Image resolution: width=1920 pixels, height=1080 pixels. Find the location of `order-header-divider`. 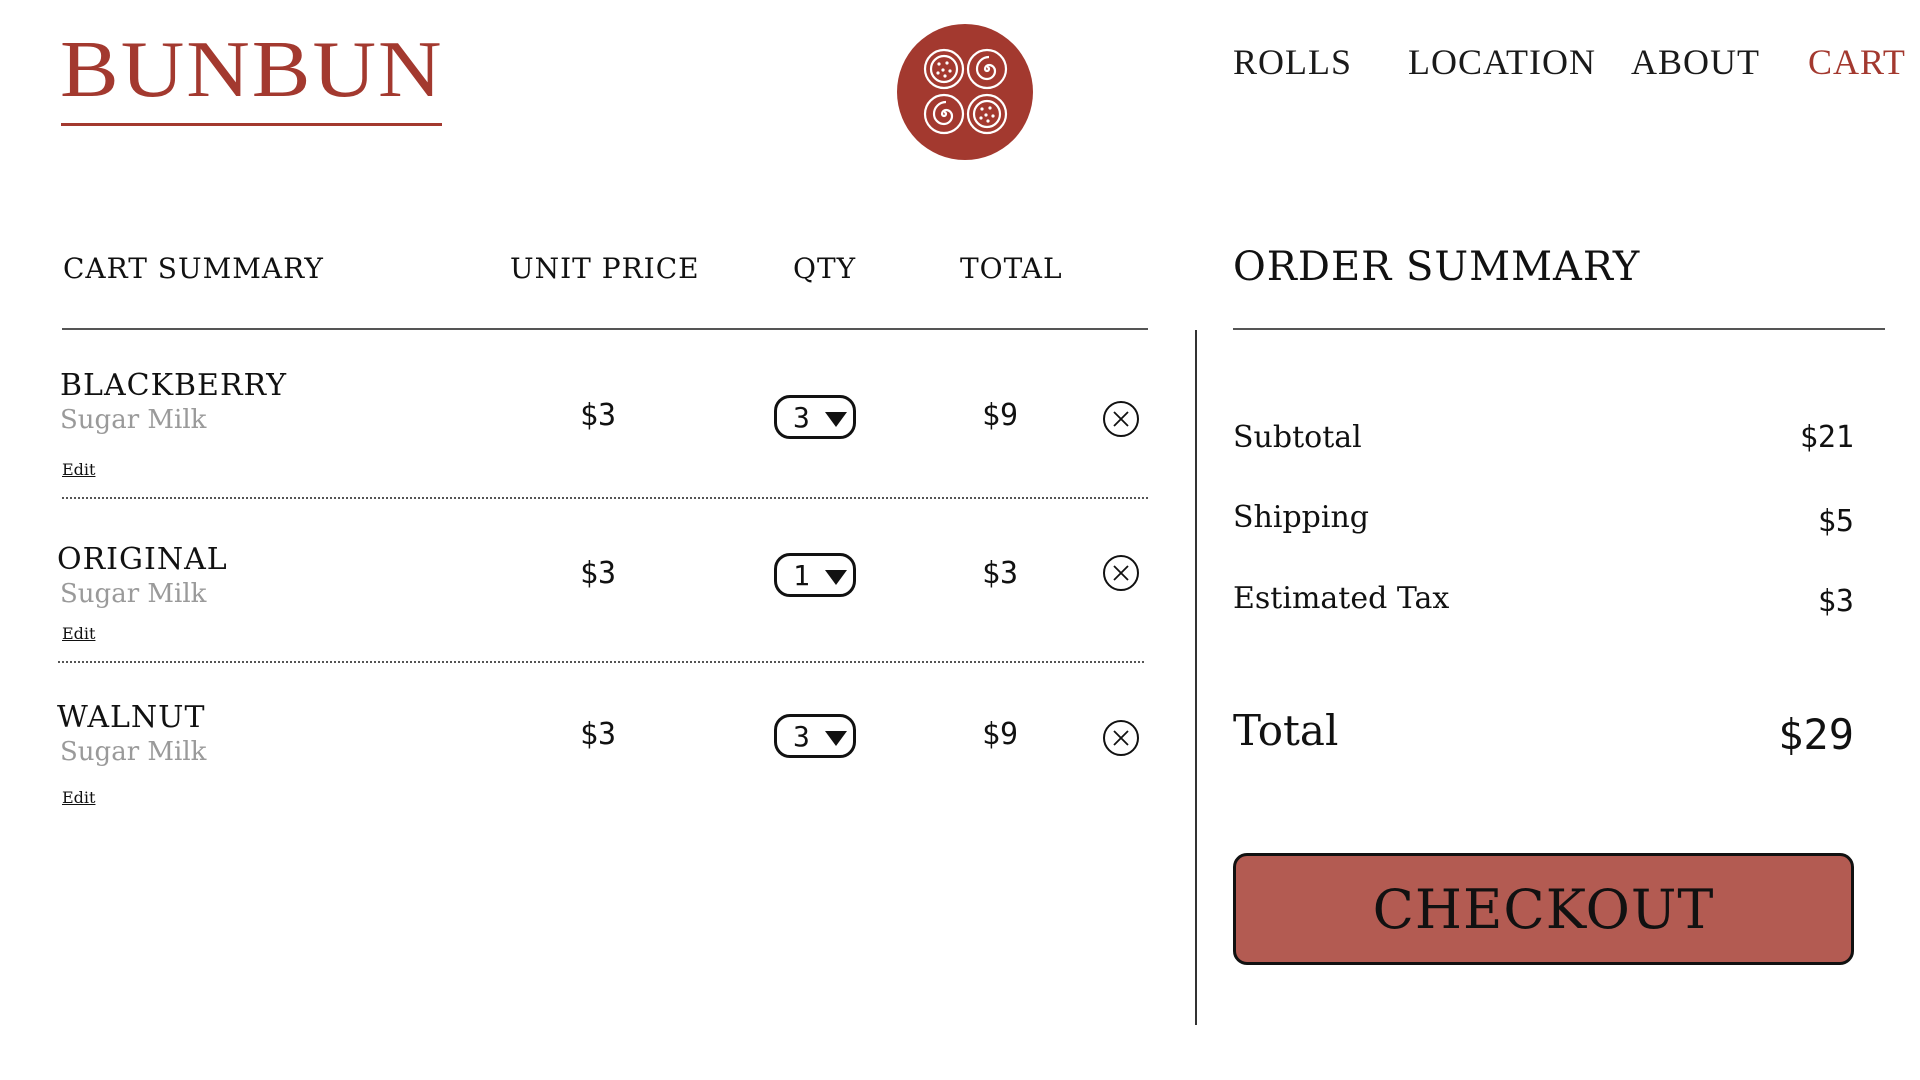

order-header-divider is located at coordinates (1559, 329).